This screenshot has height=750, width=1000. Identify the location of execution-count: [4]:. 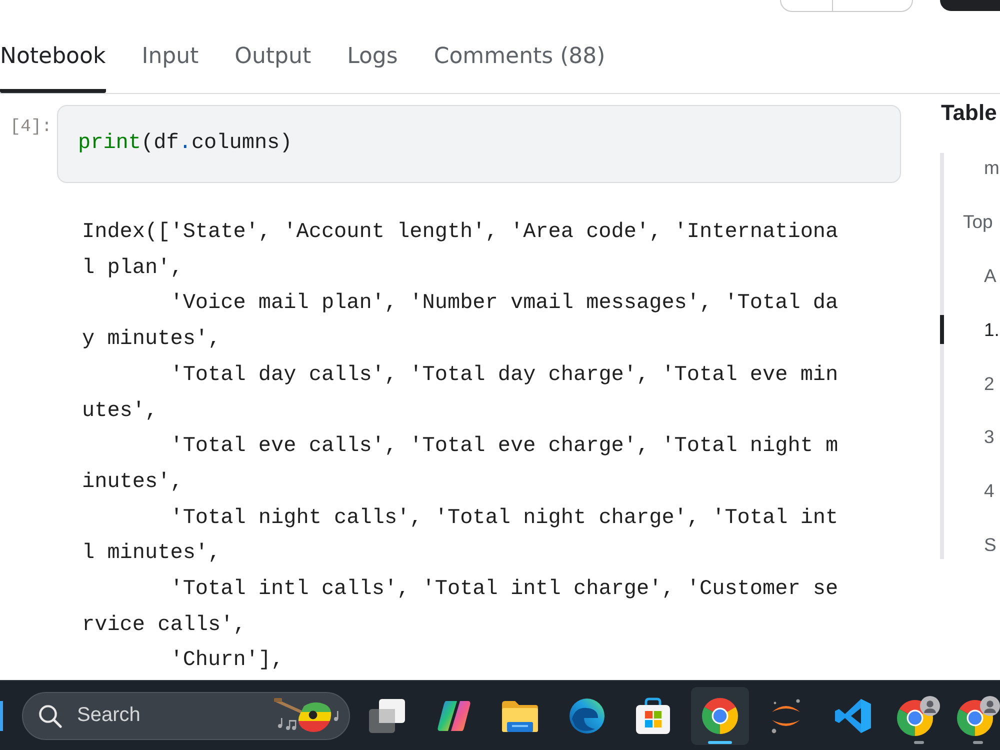
(31, 126).